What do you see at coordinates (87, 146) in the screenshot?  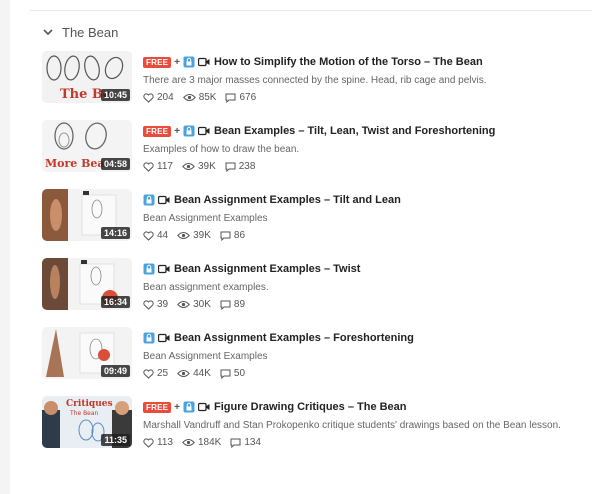 I see `lesson-thumbnail: More Bea 04:58` at bounding box center [87, 146].